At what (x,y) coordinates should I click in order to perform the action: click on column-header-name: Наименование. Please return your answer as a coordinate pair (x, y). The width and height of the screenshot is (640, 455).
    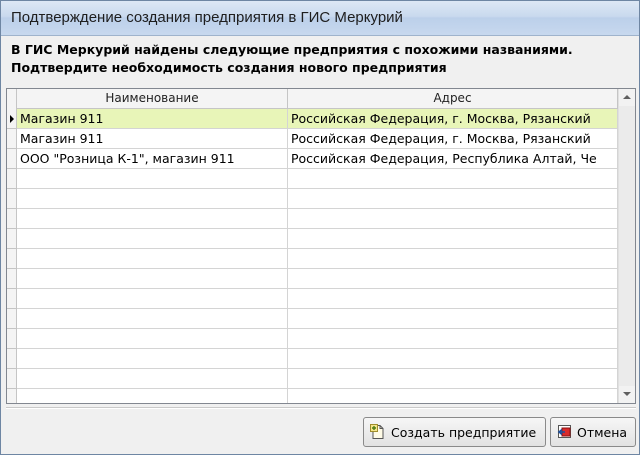
    Looking at the image, I should click on (152, 98).